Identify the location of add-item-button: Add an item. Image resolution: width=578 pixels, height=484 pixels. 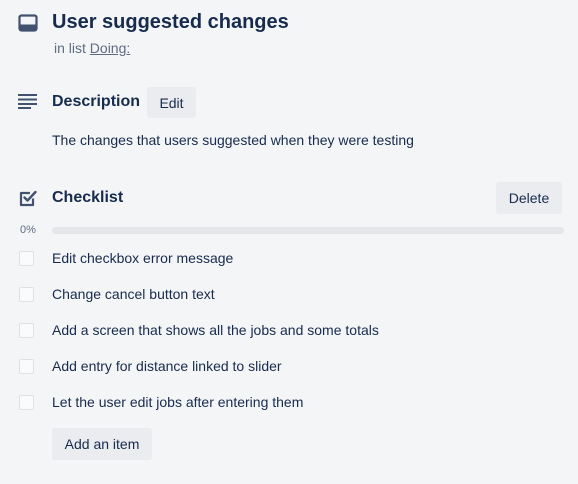
(102, 444).